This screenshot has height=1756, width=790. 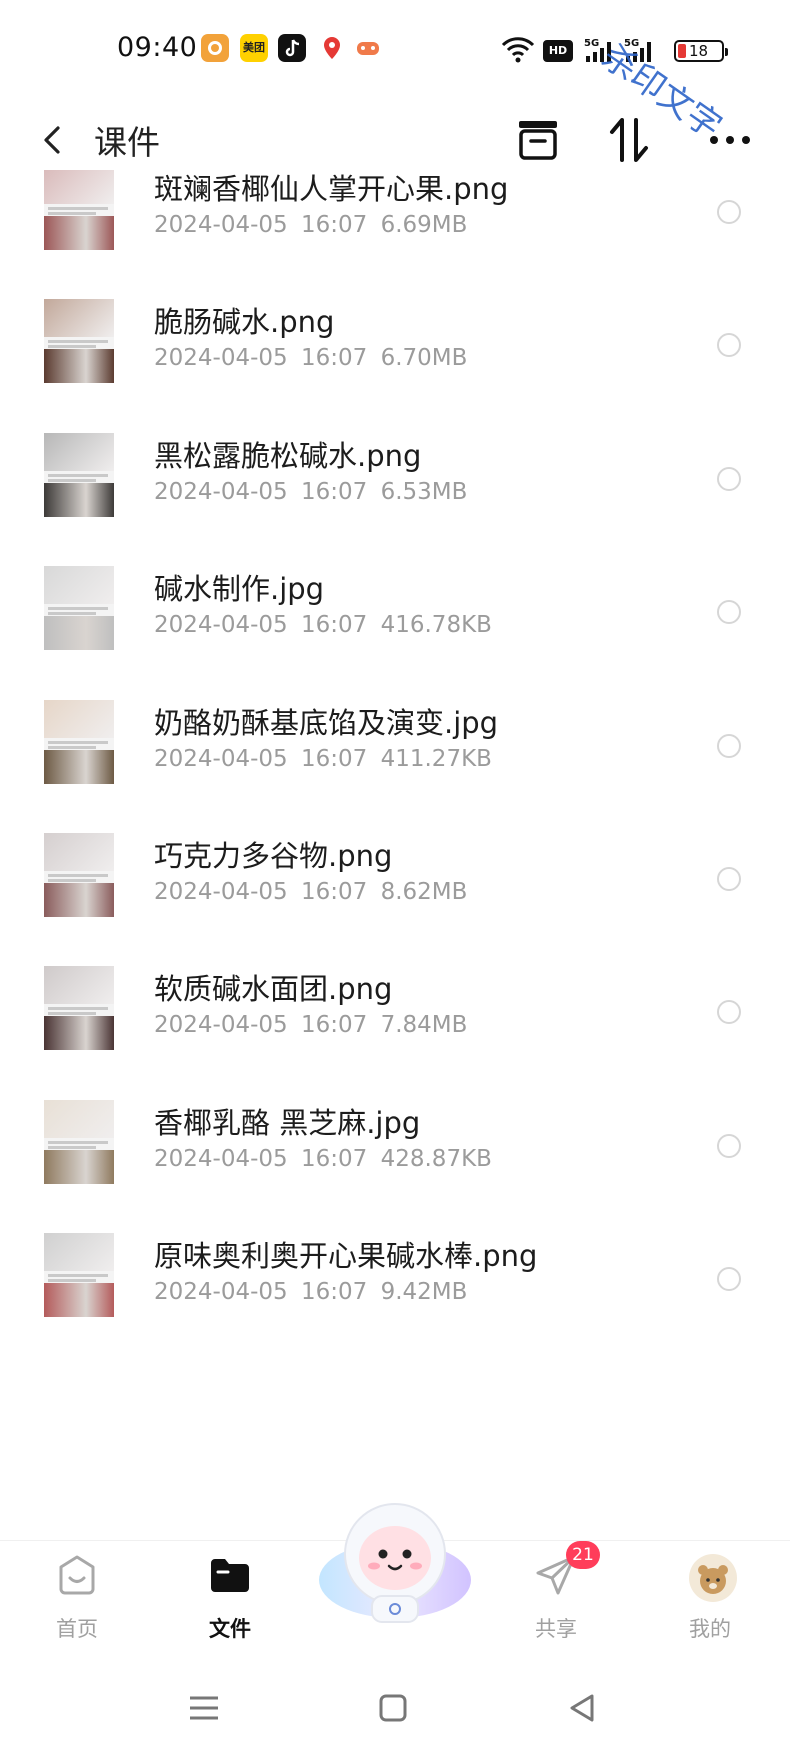 What do you see at coordinates (230, 1629) in the screenshot?
I see `tab-label: 文件` at bounding box center [230, 1629].